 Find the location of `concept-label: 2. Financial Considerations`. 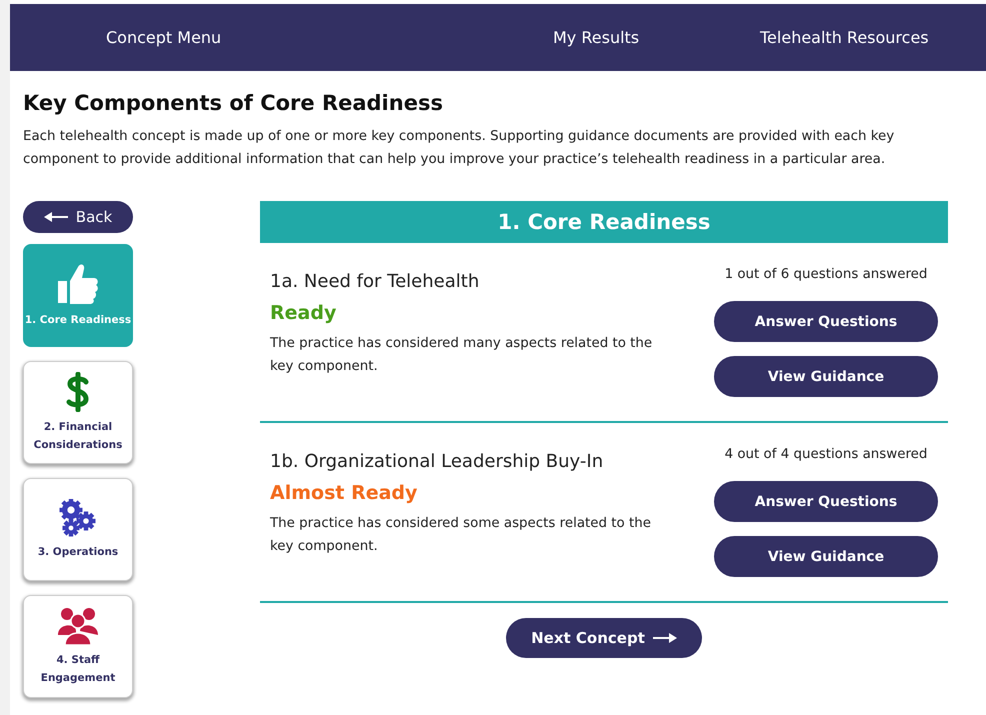

concept-label: 2. Financial Considerations is located at coordinates (78, 436).